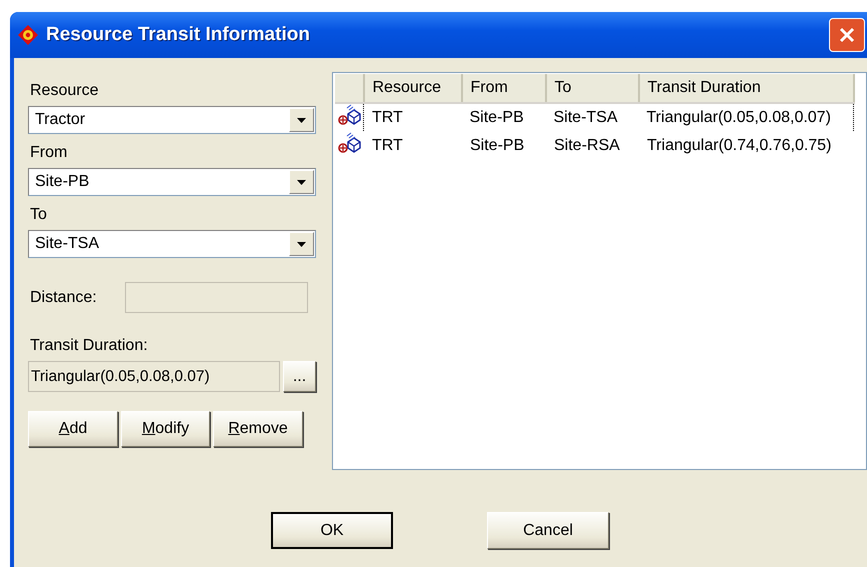 This screenshot has height=567, width=867. What do you see at coordinates (28, 35) in the screenshot?
I see `app-logo-icon` at bounding box center [28, 35].